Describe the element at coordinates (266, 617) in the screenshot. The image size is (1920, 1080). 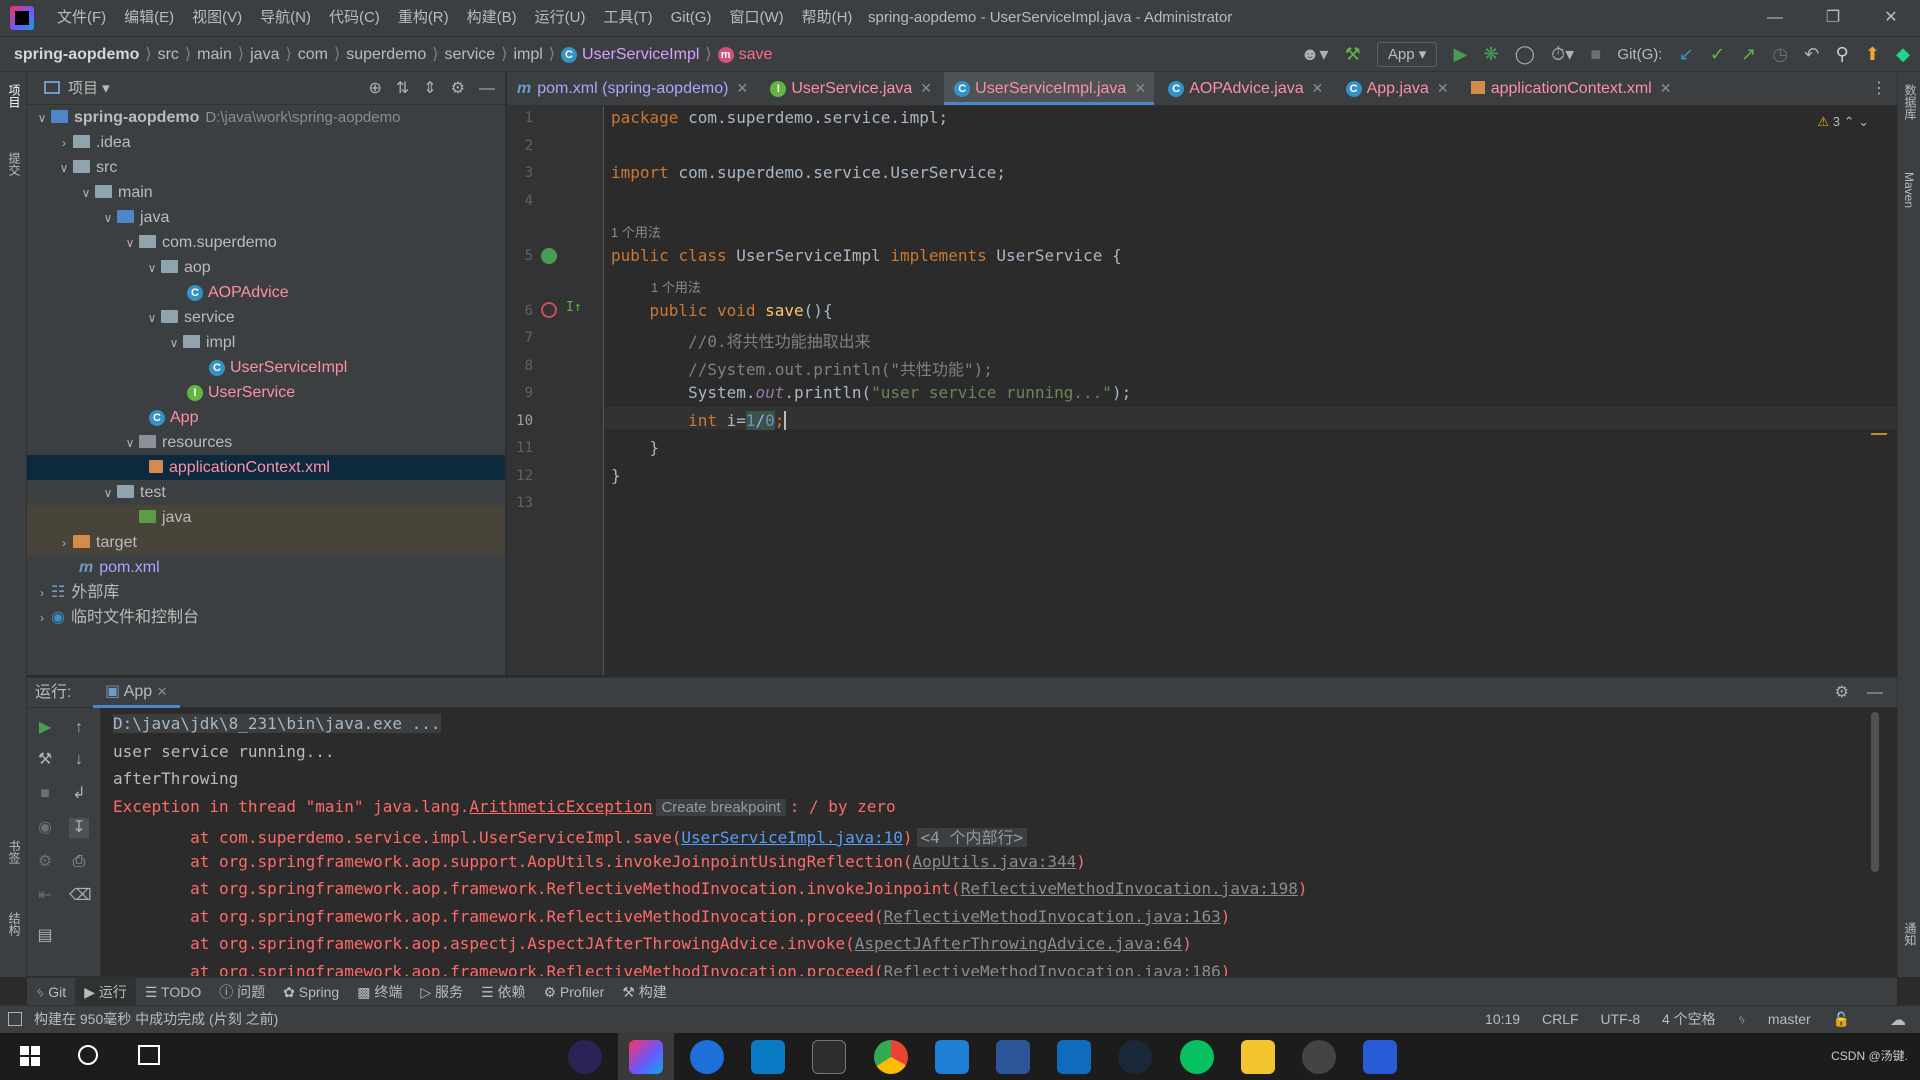
I see `tree-item-scratches: › ◉ 临时文件和控制台` at that location.